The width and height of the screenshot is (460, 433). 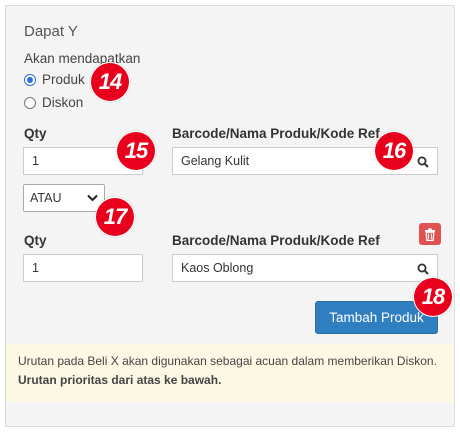 I want to click on chevron-down-icon, so click(x=92, y=198).